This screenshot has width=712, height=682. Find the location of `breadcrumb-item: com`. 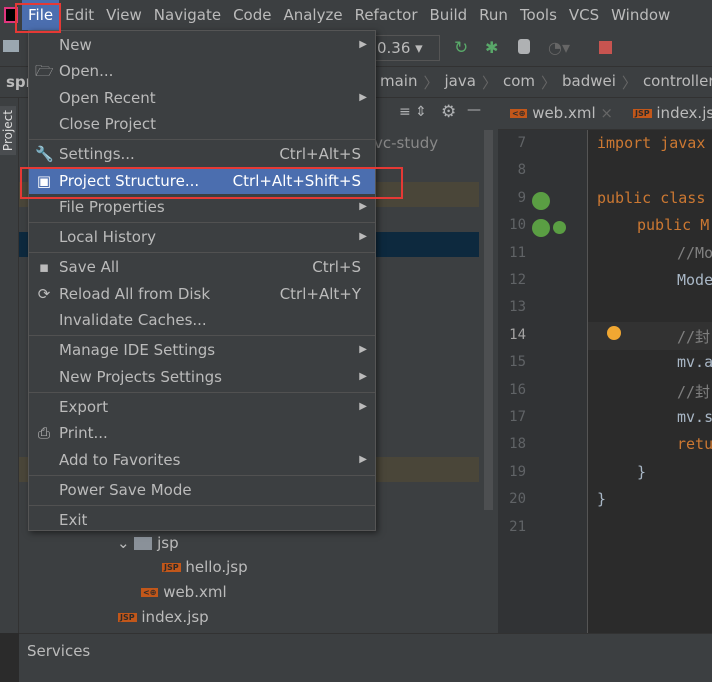

breadcrumb-item: com is located at coordinates (519, 82).